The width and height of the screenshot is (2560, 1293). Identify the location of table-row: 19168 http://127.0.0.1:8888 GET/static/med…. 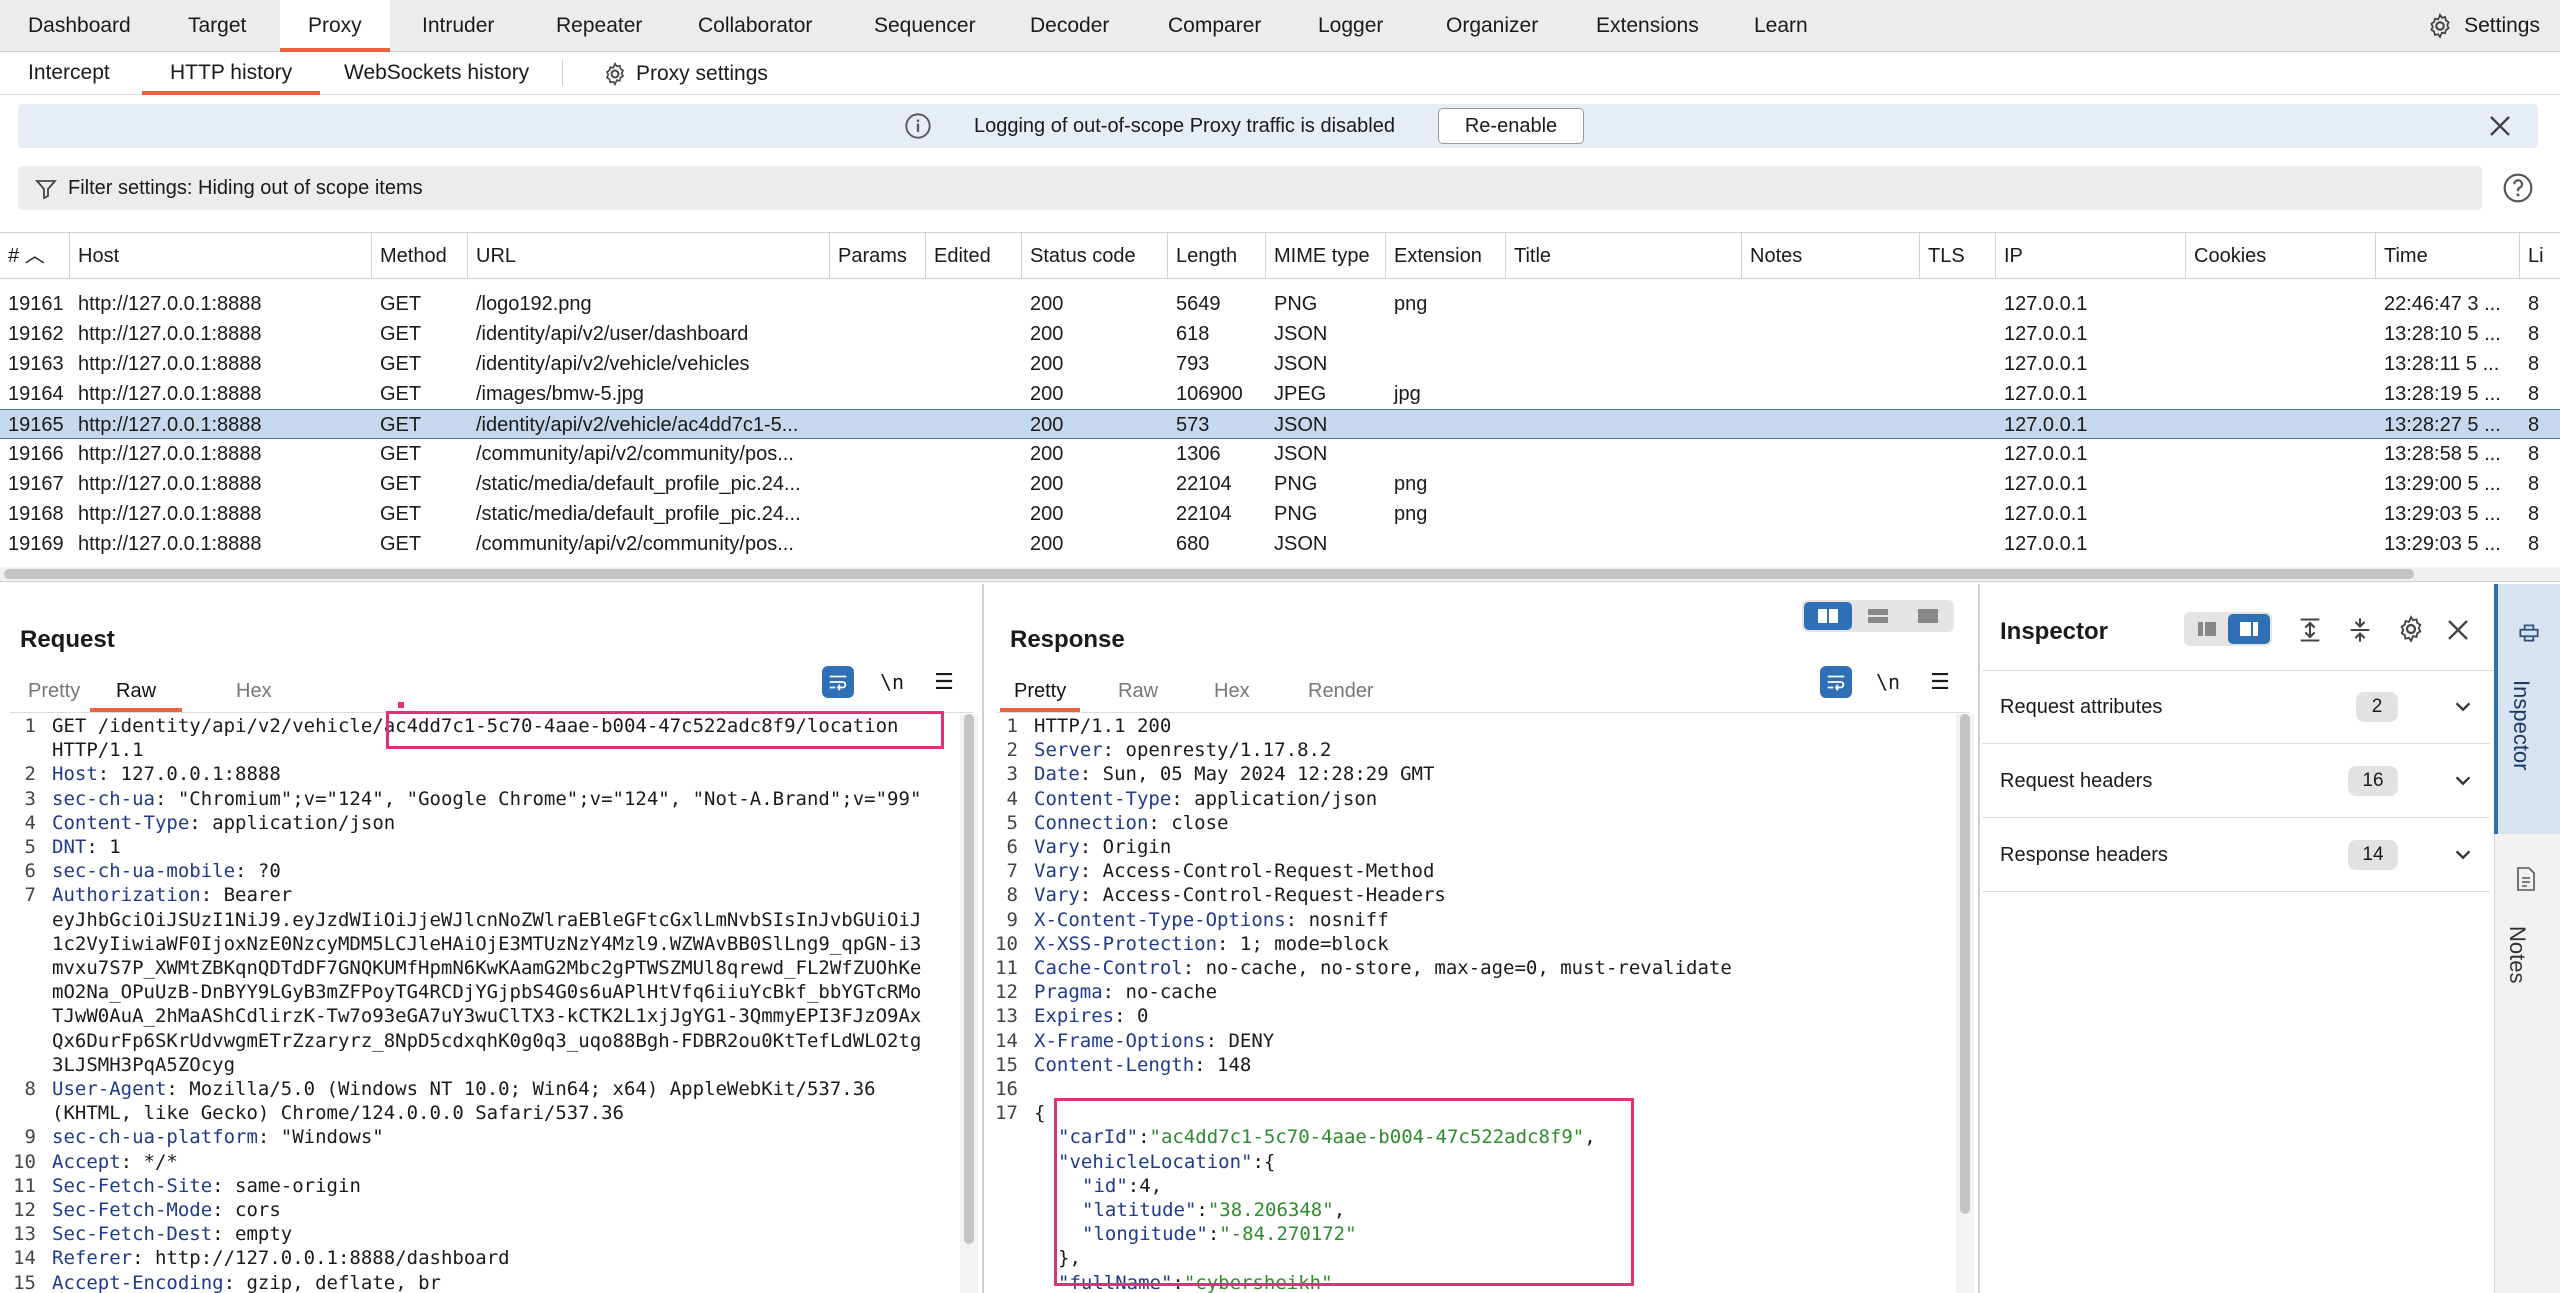
(1280, 514).